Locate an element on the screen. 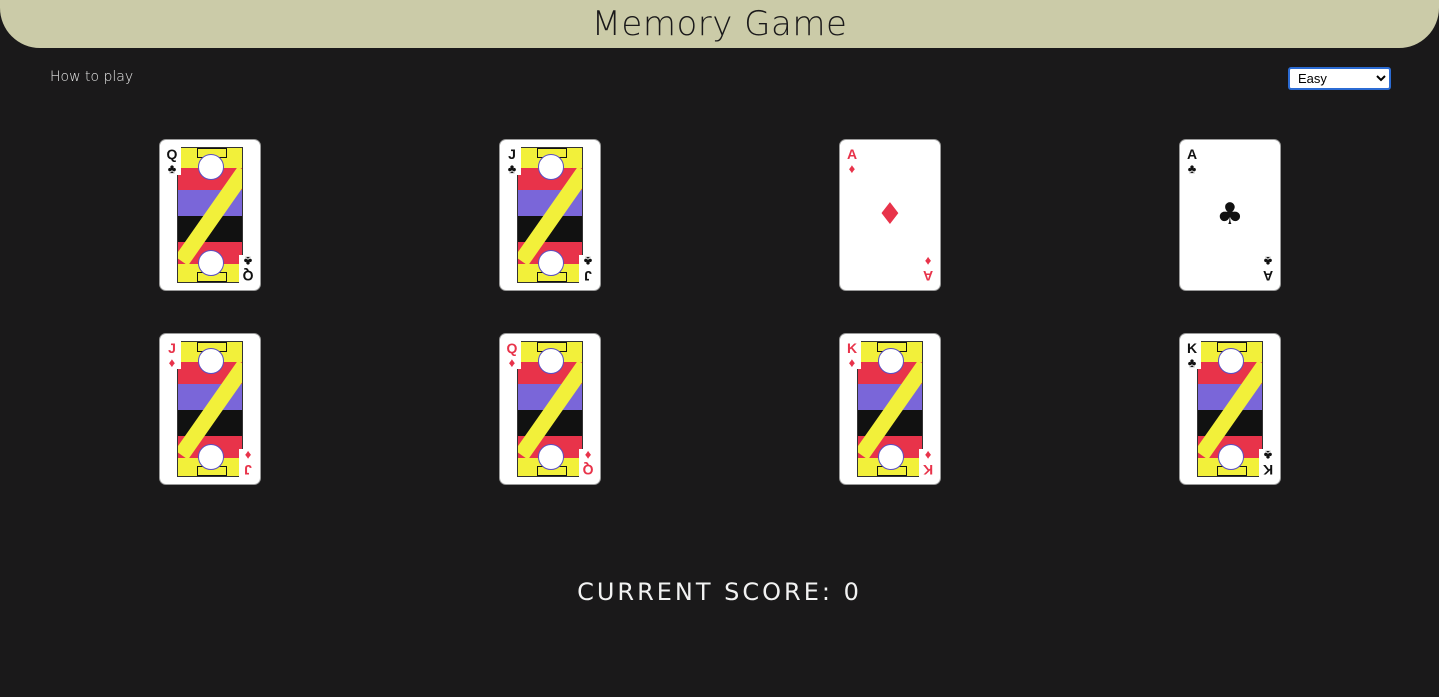  playing-card: ♦ A ♦ A ♦ is located at coordinates (890, 215).